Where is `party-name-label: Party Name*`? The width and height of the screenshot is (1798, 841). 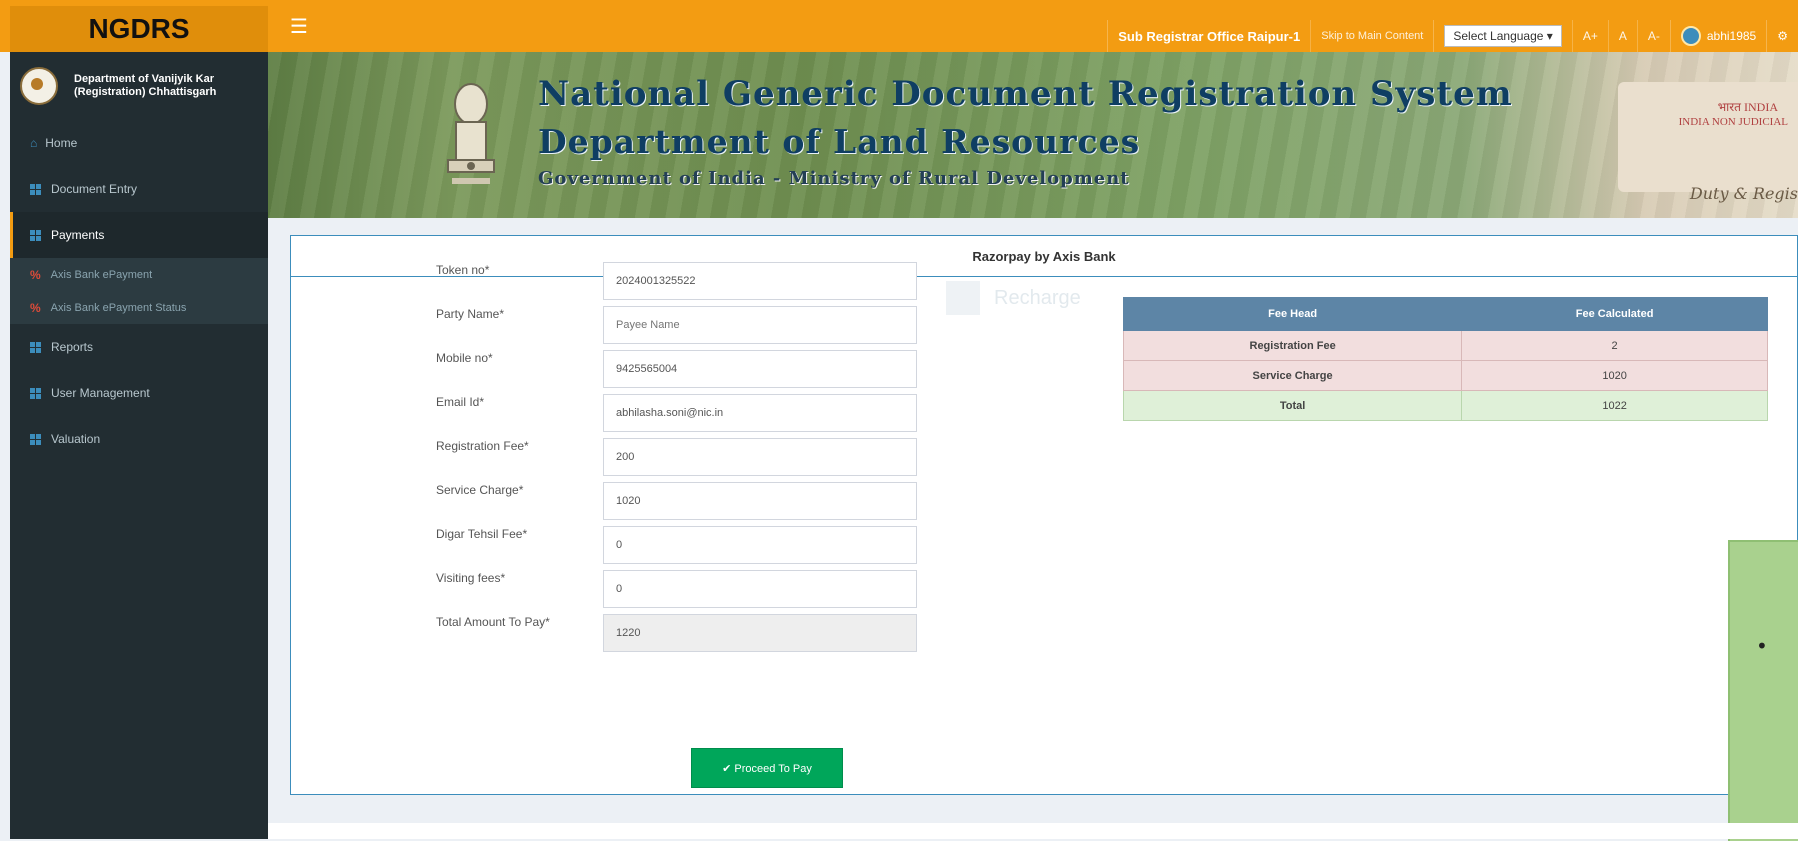 party-name-label: Party Name* is located at coordinates (470, 314).